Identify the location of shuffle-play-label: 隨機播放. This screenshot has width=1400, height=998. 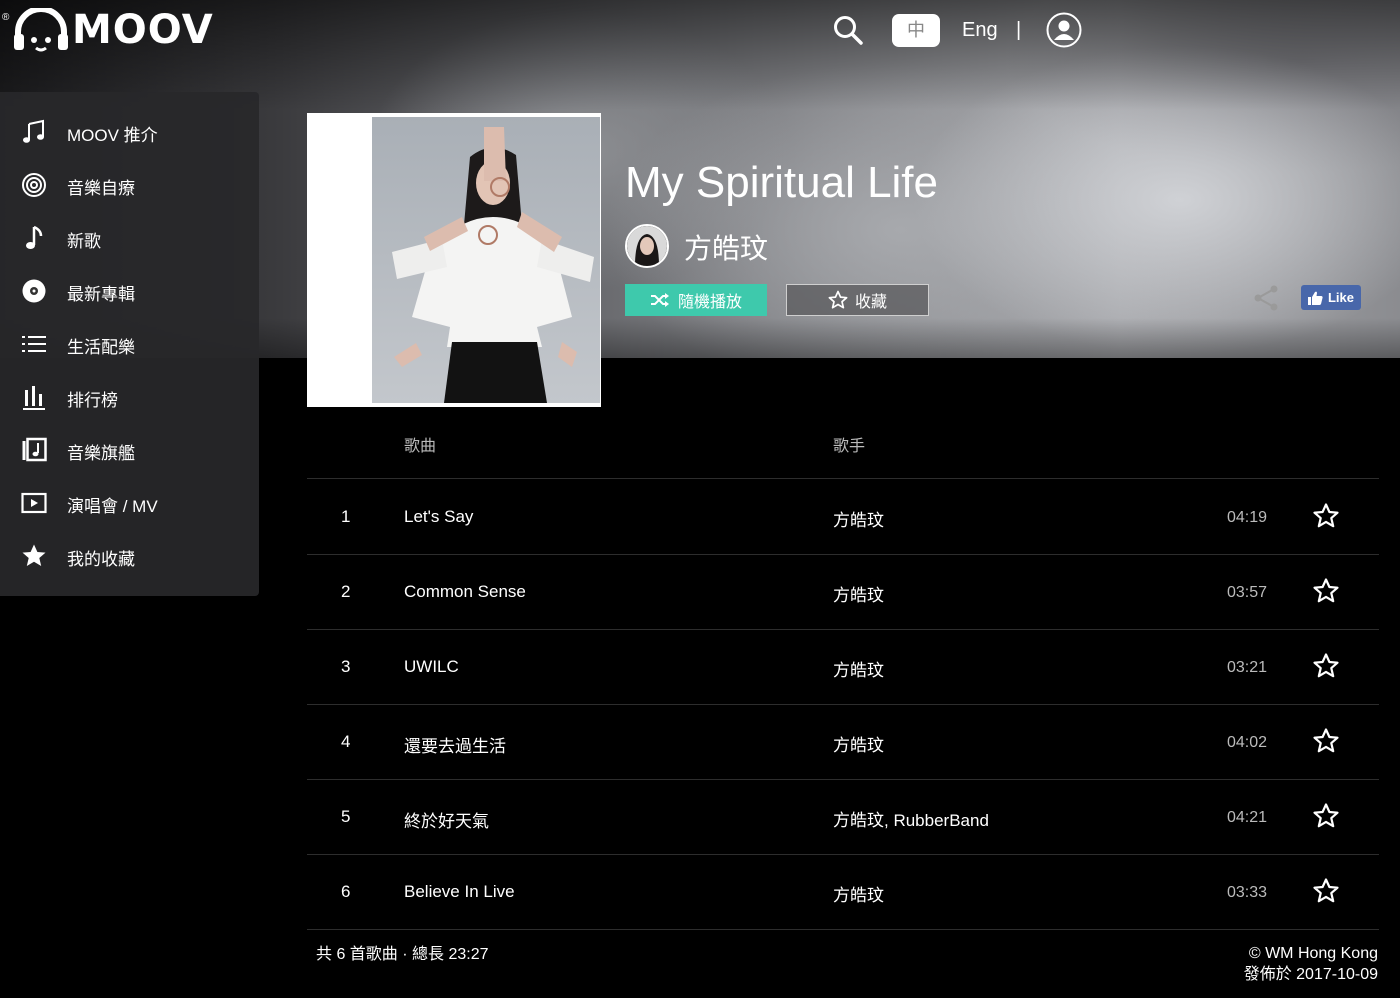
(709, 302).